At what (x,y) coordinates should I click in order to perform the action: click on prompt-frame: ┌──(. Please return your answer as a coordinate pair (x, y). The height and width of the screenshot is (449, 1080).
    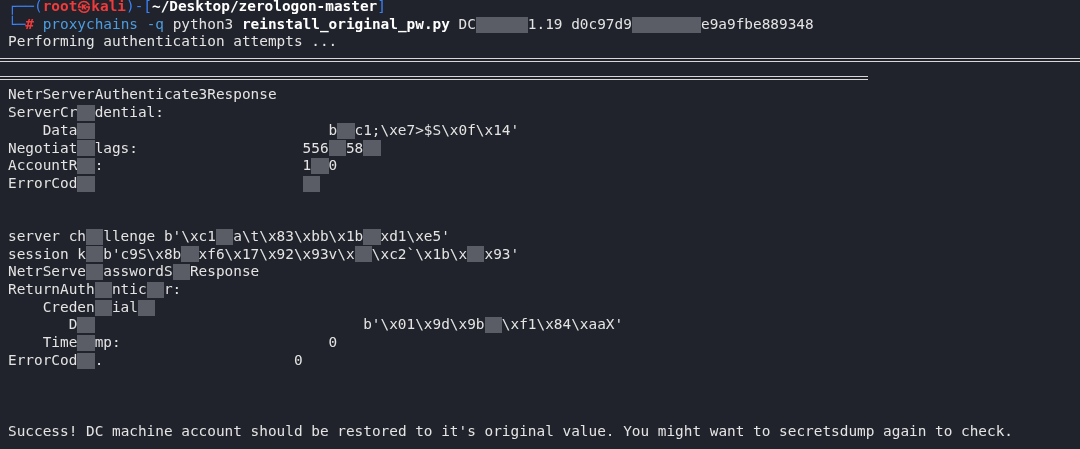
    Looking at the image, I should click on (25, 8).